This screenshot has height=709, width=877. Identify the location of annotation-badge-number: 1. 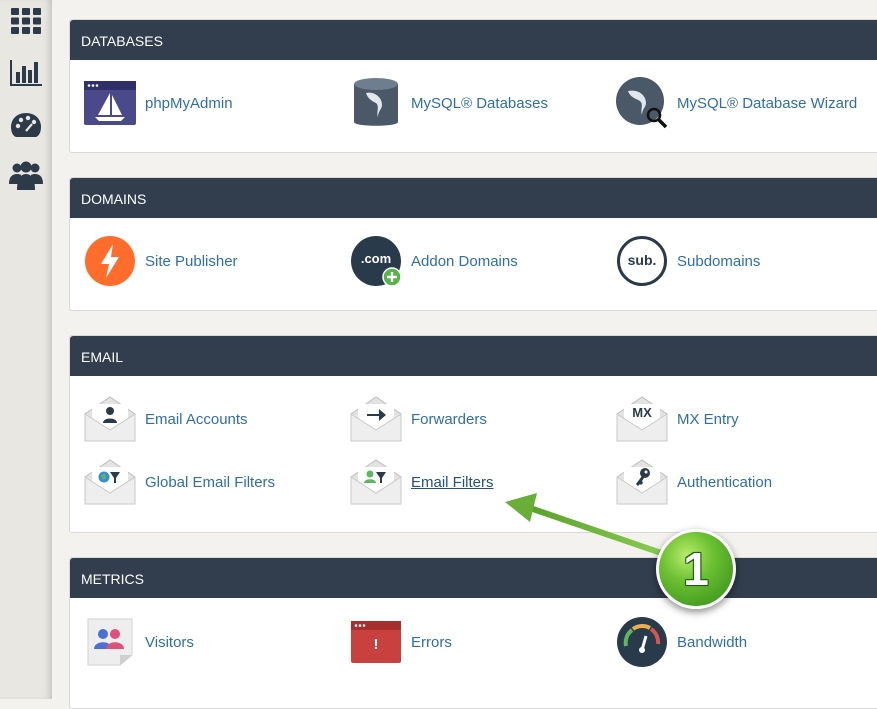
(696, 569).